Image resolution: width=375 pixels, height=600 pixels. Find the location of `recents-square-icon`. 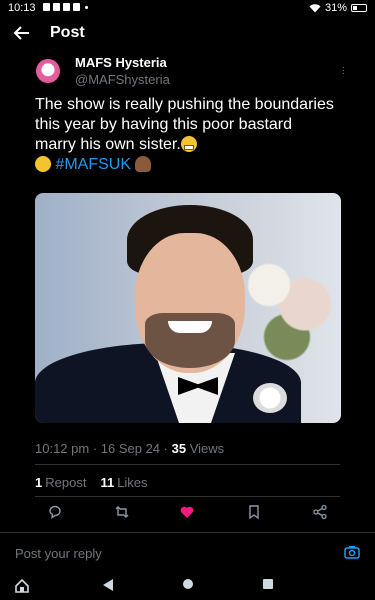

recents-square-icon is located at coordinates (268, 584).